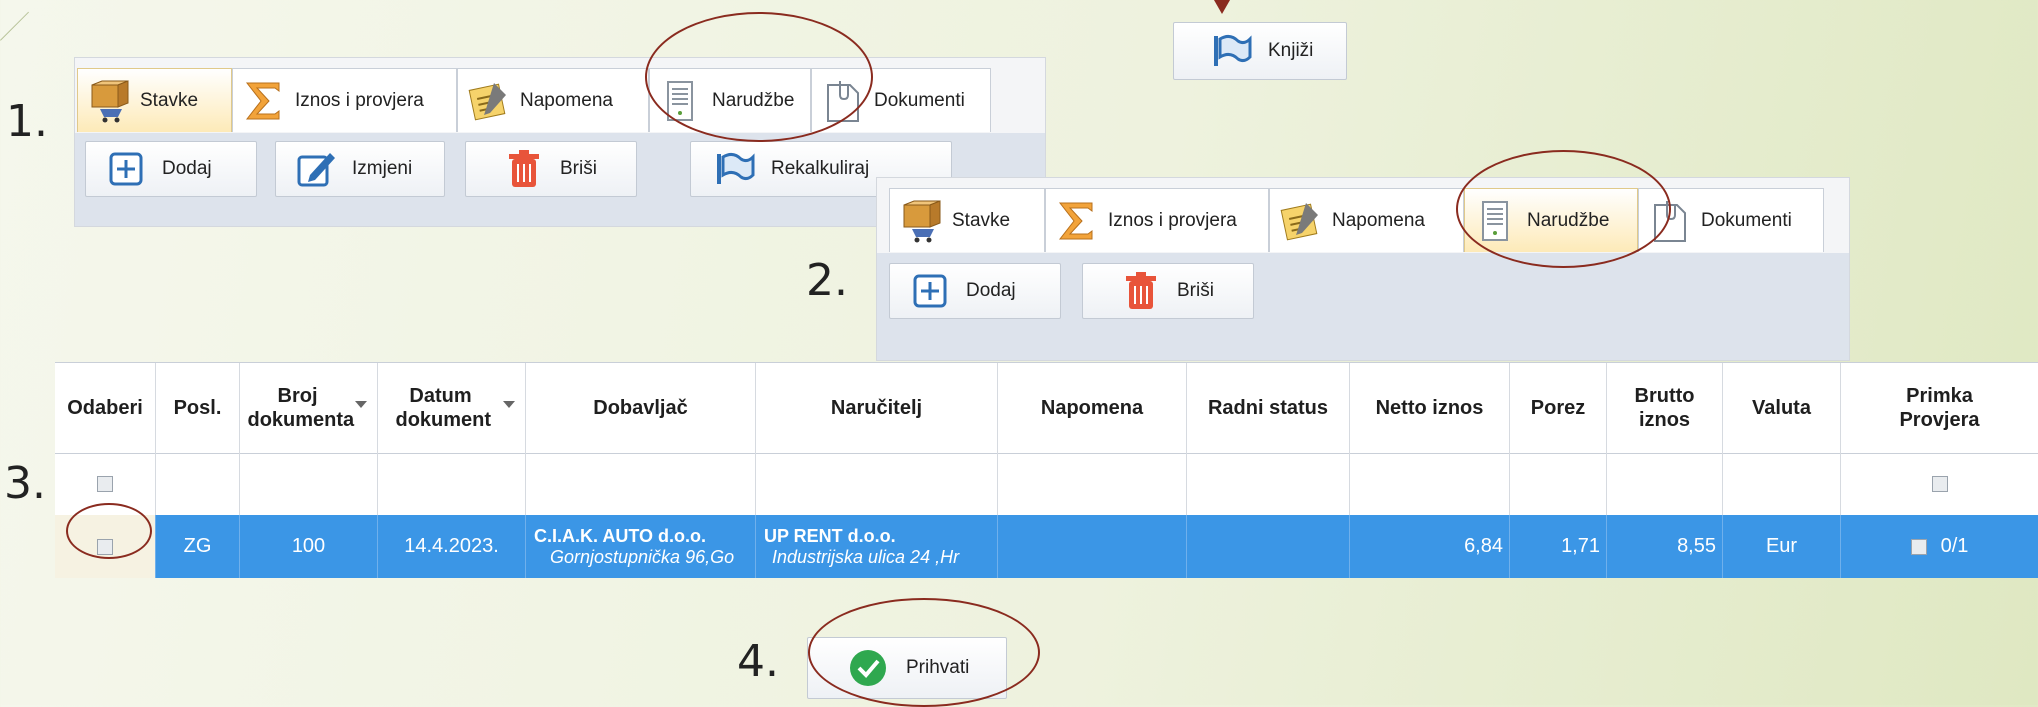 Image resolution: width=2038 pixels, height=707 pixels. Describe the element at coordinates (642, 556) in the screenshot. I see `dobavljac-address: Gornjostupnička 96,Go` at that location.